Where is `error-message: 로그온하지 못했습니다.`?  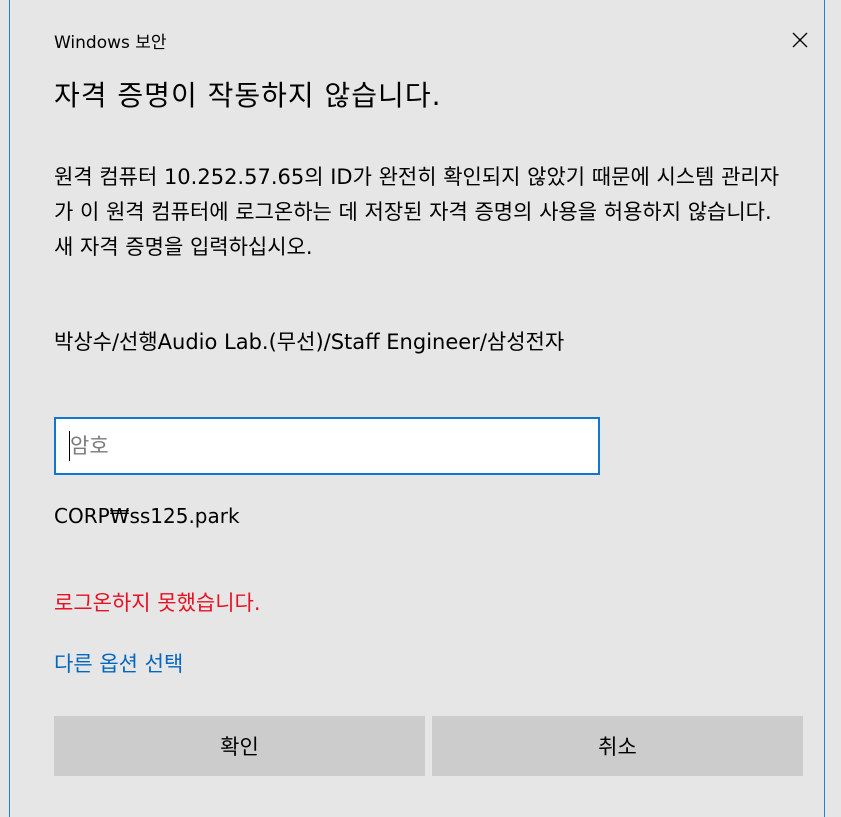
error-message: 로그온하지 못했습니다. is located at coordinates (157, 603).